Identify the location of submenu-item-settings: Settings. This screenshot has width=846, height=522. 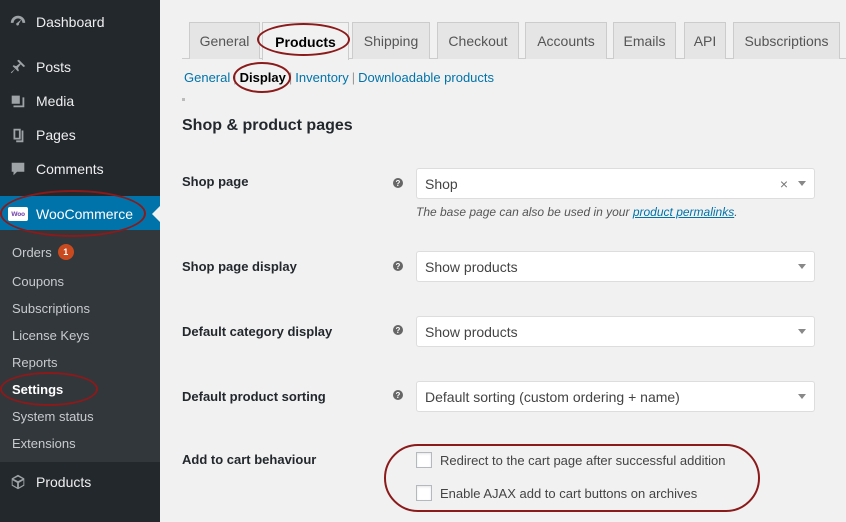
(37, 389).